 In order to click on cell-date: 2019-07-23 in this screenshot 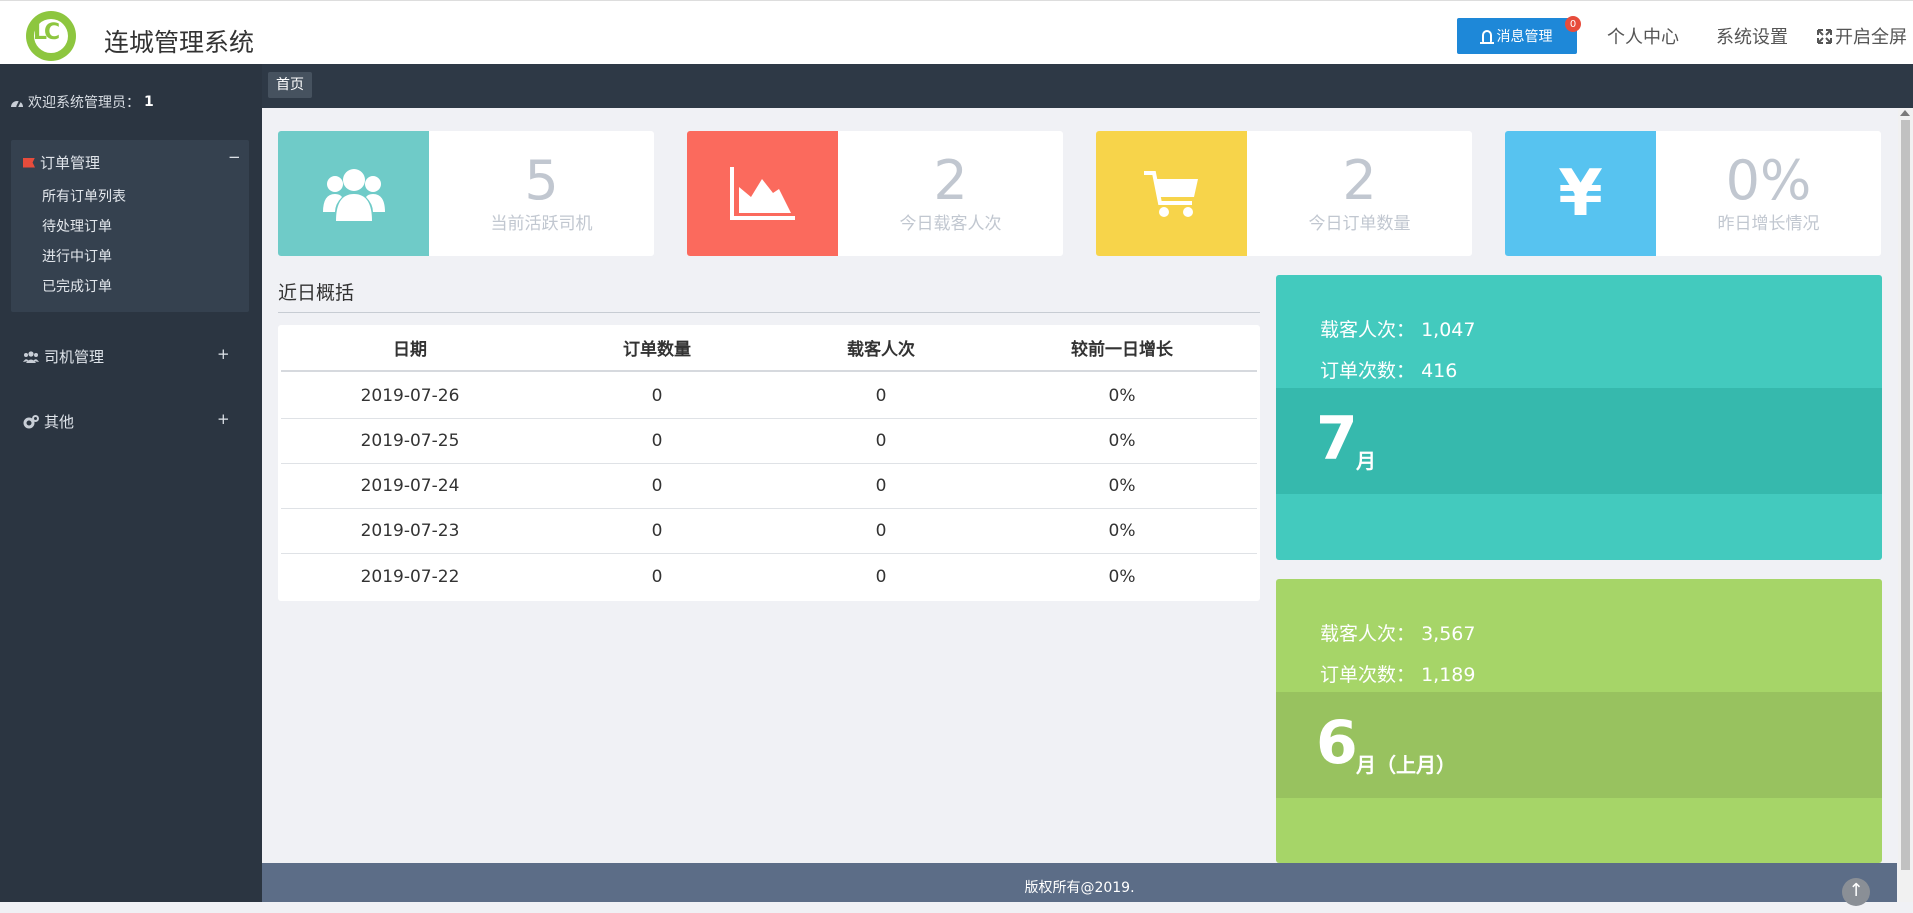, I will do `click(410, 531)`.